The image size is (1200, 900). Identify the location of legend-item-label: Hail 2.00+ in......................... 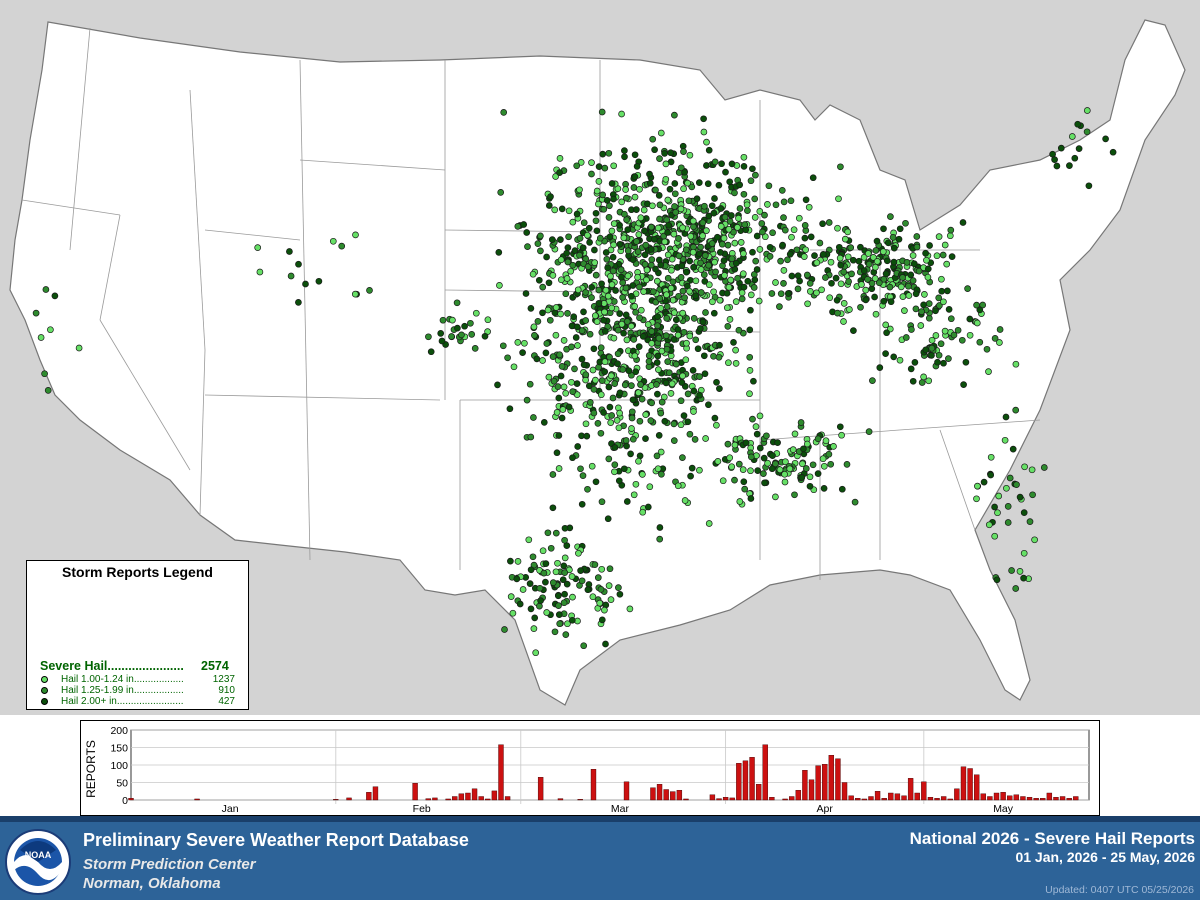
(122, 701).